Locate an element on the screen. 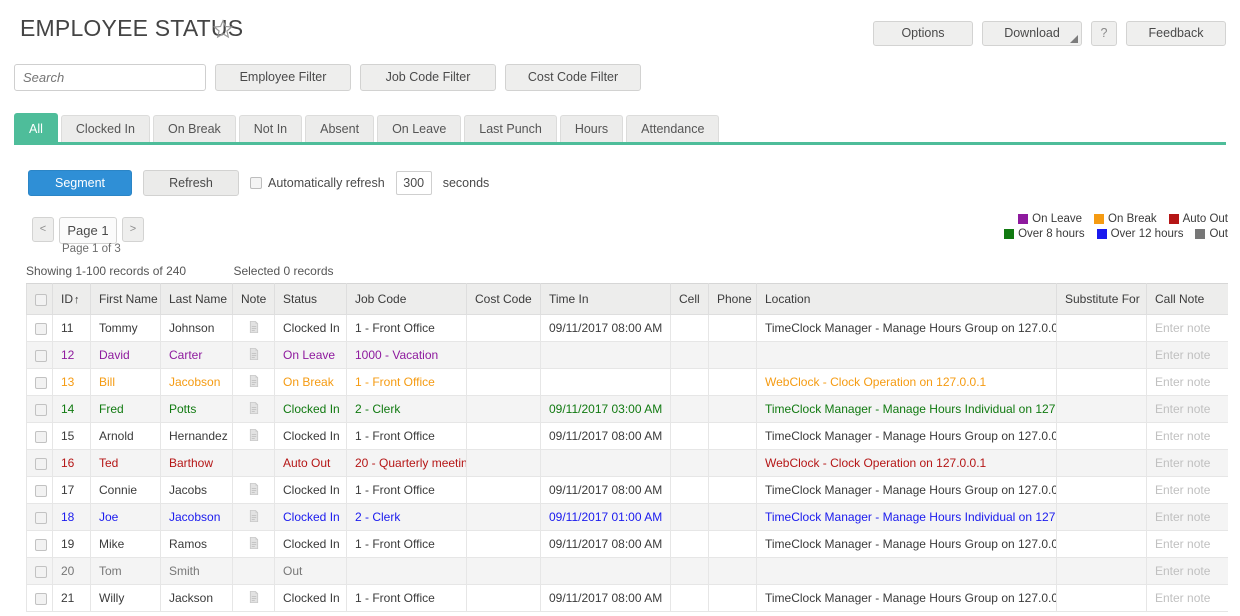  tab-attendance: Attendance is located at coordinates (673, 129).